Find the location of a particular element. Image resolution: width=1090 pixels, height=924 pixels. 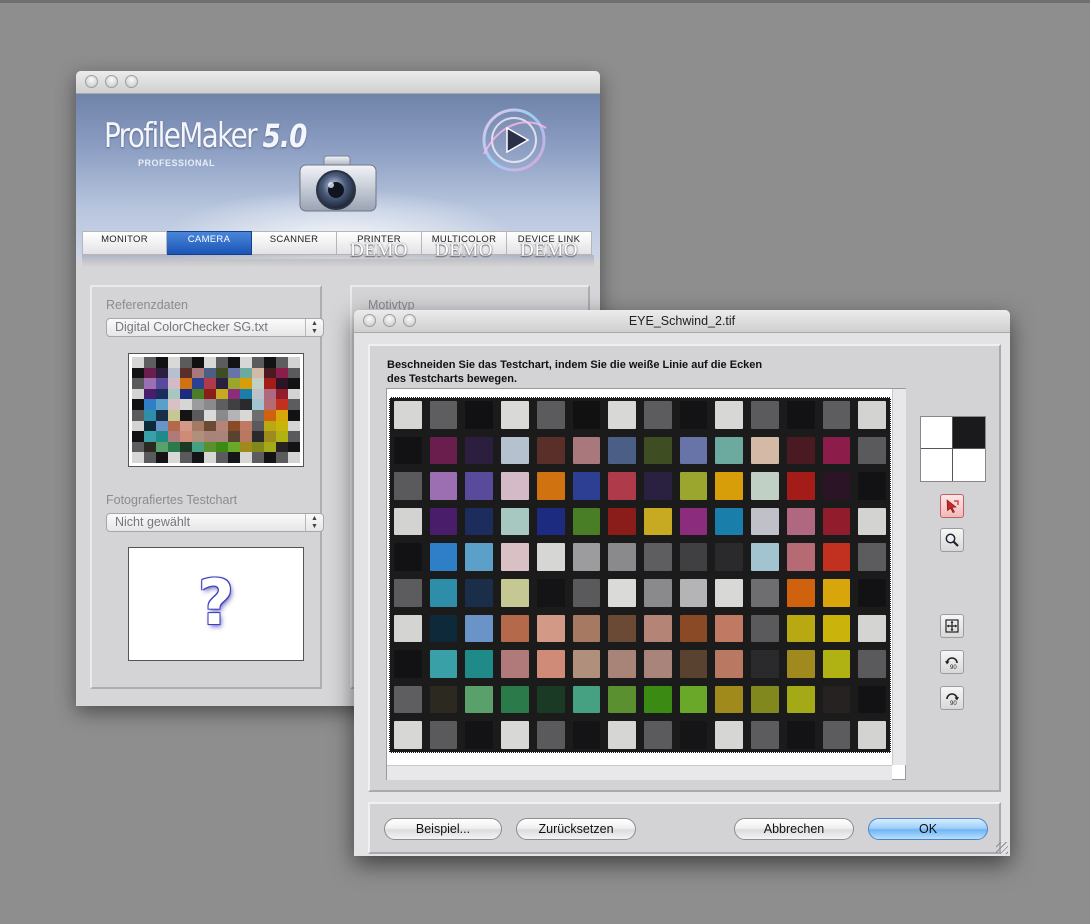

rotate-right-90-icon: 90 is located at coordinates (952, 700).